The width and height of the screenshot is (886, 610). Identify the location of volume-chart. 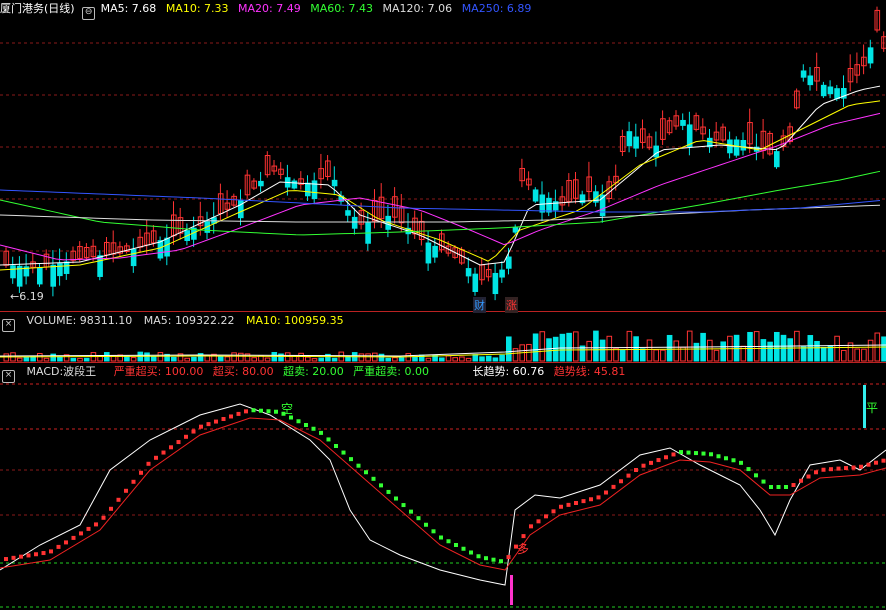
(443, 346).